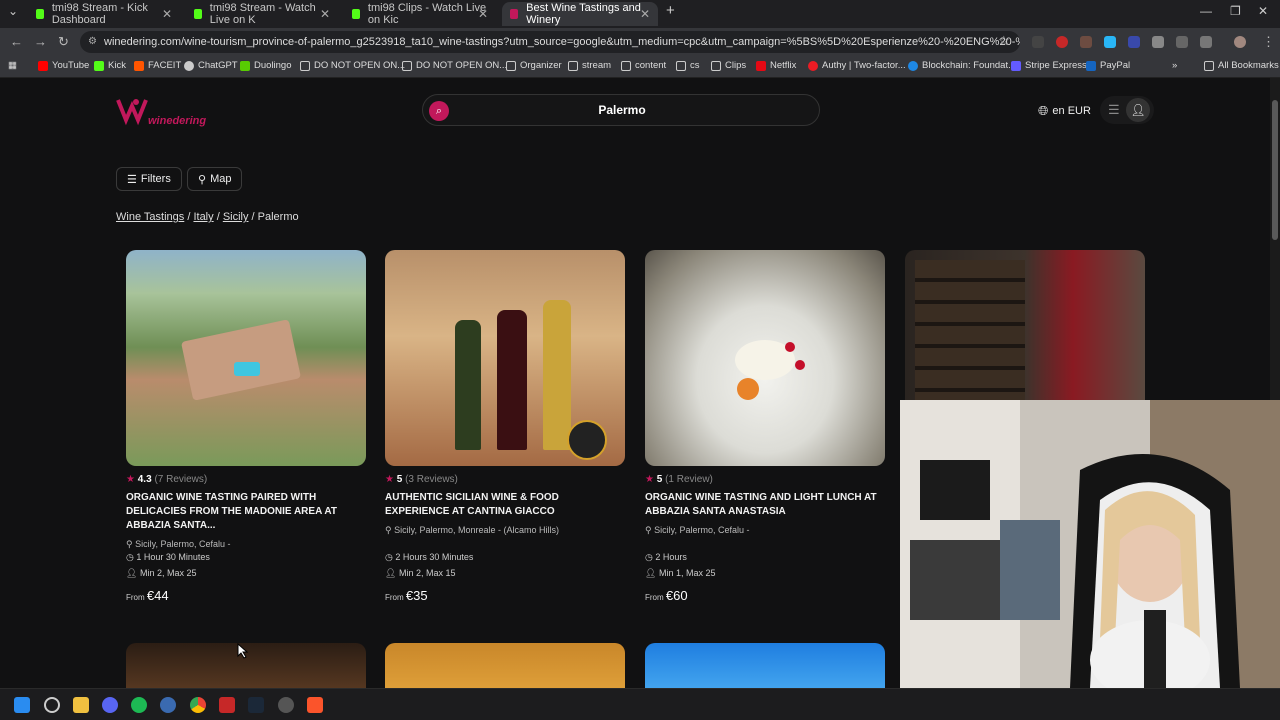 This screenshot has width=1280, height=720. I want to click on bookmark-youtube: YouTube, so click(63, 65).